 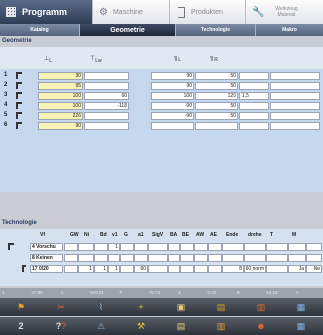 I want to click on subtab-makro: Makro, so click(x=289, y=30).